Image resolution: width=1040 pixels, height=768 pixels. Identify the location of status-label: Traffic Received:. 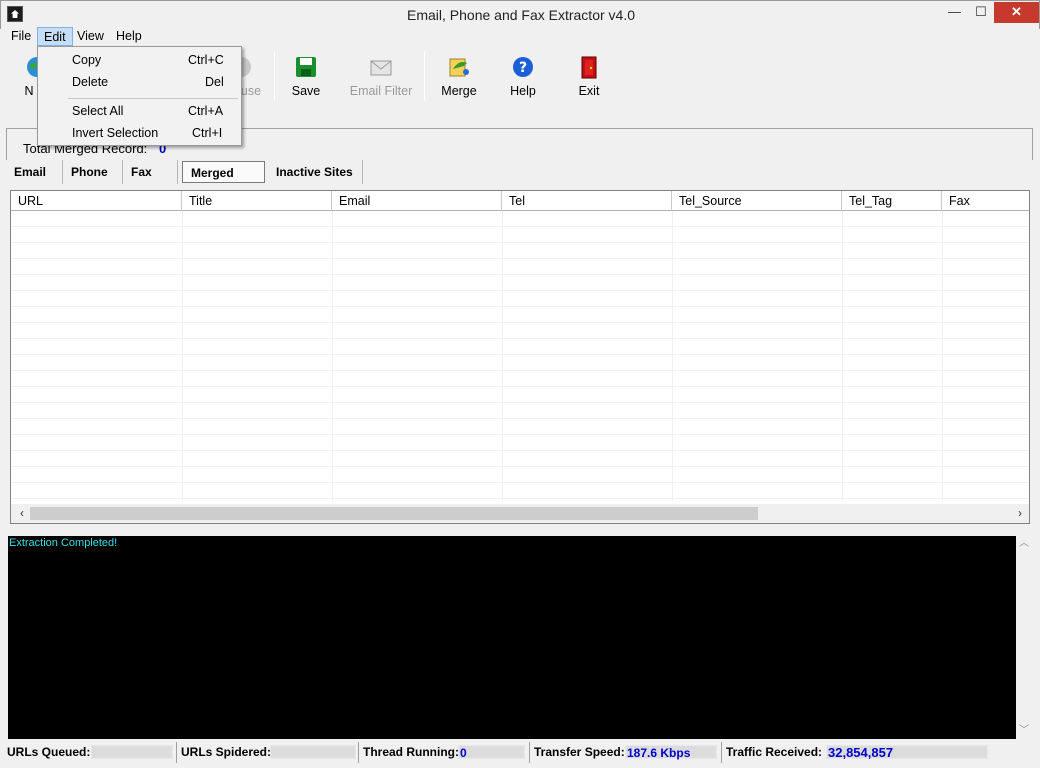
(774, 752).